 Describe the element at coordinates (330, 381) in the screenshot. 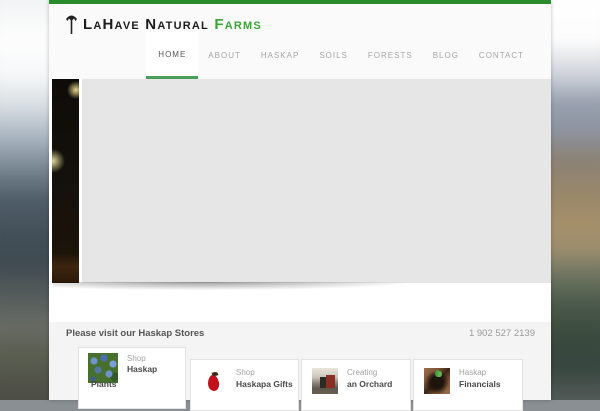

I see `orchard-tractor` at that location.